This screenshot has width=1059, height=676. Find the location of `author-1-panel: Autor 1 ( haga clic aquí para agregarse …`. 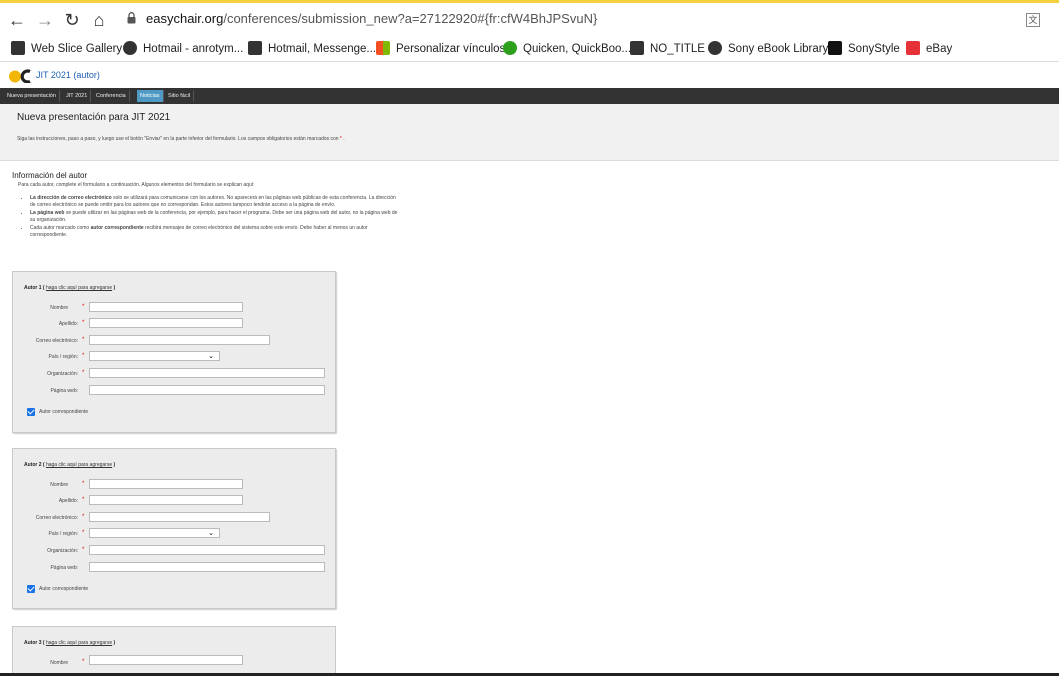

author-1-panel: Autor 1 ( haga clic aquí para agregarse … is located at coordinates (174, 352).